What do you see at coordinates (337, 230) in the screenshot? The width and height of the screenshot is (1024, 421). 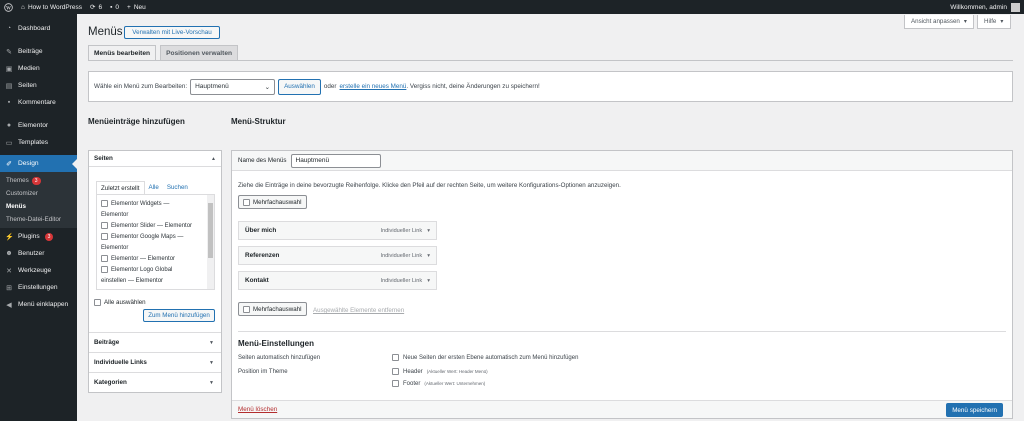 I see `menu-item: Über mich Individueller Link ▾` at bounding box center [337, 230].